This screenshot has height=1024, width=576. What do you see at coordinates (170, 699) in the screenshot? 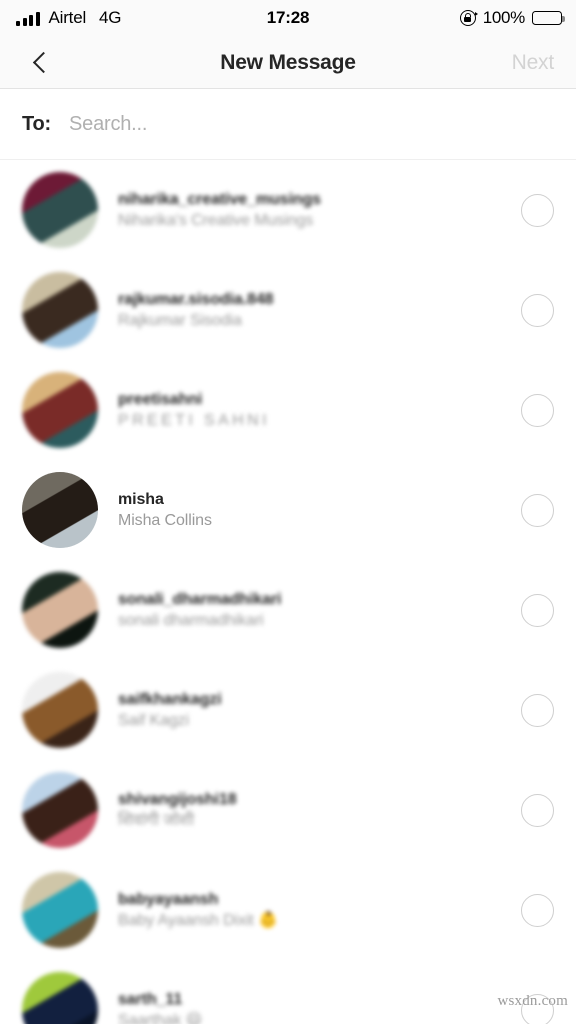
I see `contact-username: saifkhankagzi` at bounding box center [170, 699].